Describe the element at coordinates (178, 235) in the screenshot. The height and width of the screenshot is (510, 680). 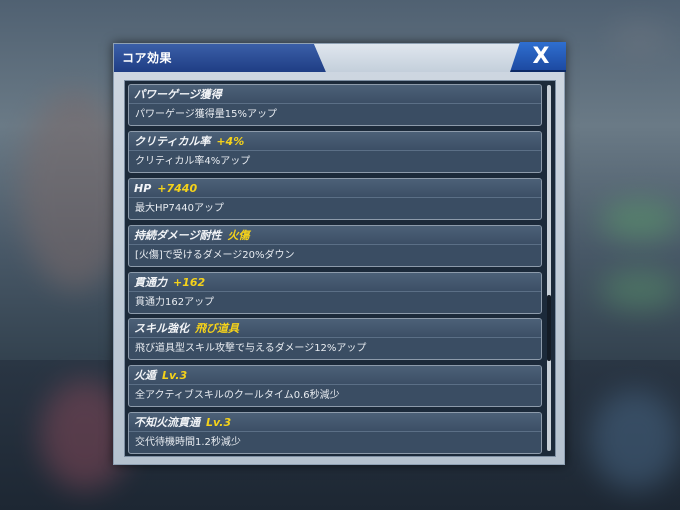
I see `effect-name: 持続ダメージ耐性` at that location.